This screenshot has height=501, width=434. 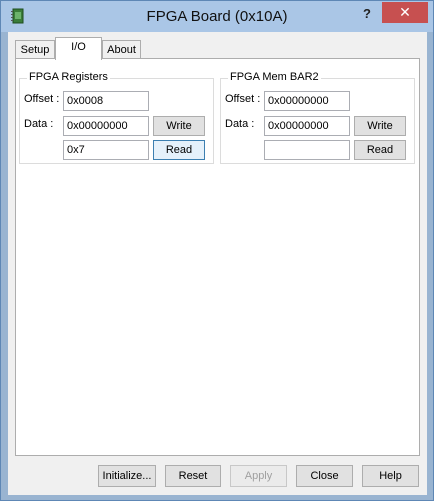 I want to click on fpga-registers-title: FPGA Registers, so click(x=68, y=77).